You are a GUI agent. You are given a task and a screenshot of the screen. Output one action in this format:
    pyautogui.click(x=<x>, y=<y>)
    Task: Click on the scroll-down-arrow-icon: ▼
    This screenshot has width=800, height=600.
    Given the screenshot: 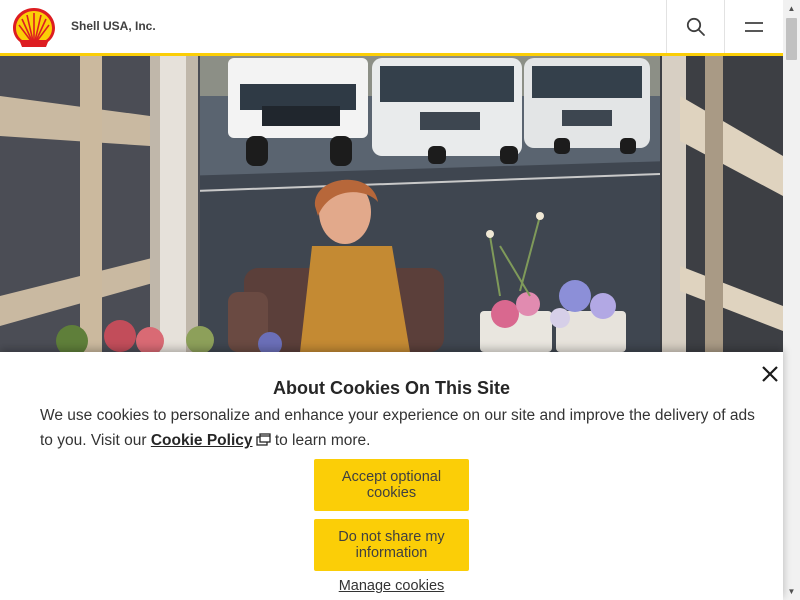 What is the action you would take?
    pyautogui.click(x=791, y=591)
    